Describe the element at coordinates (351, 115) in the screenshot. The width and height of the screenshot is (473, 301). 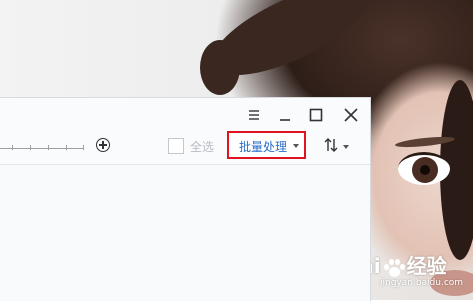
I see `close-icon` at that location.